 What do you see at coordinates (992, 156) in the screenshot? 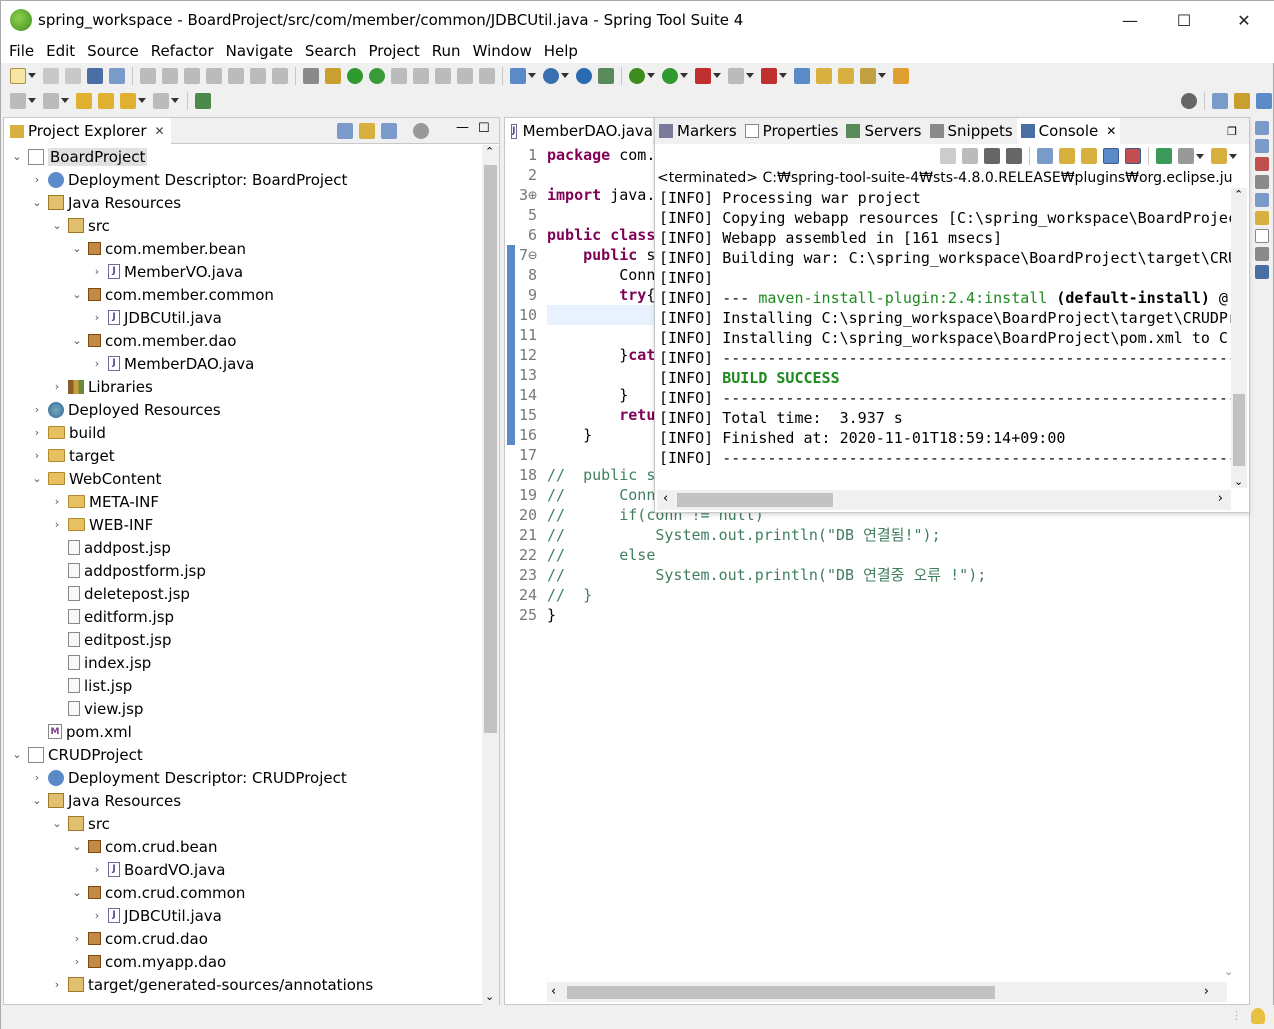
I see `remove-terminated-icon` at bounding box center [992, 156].